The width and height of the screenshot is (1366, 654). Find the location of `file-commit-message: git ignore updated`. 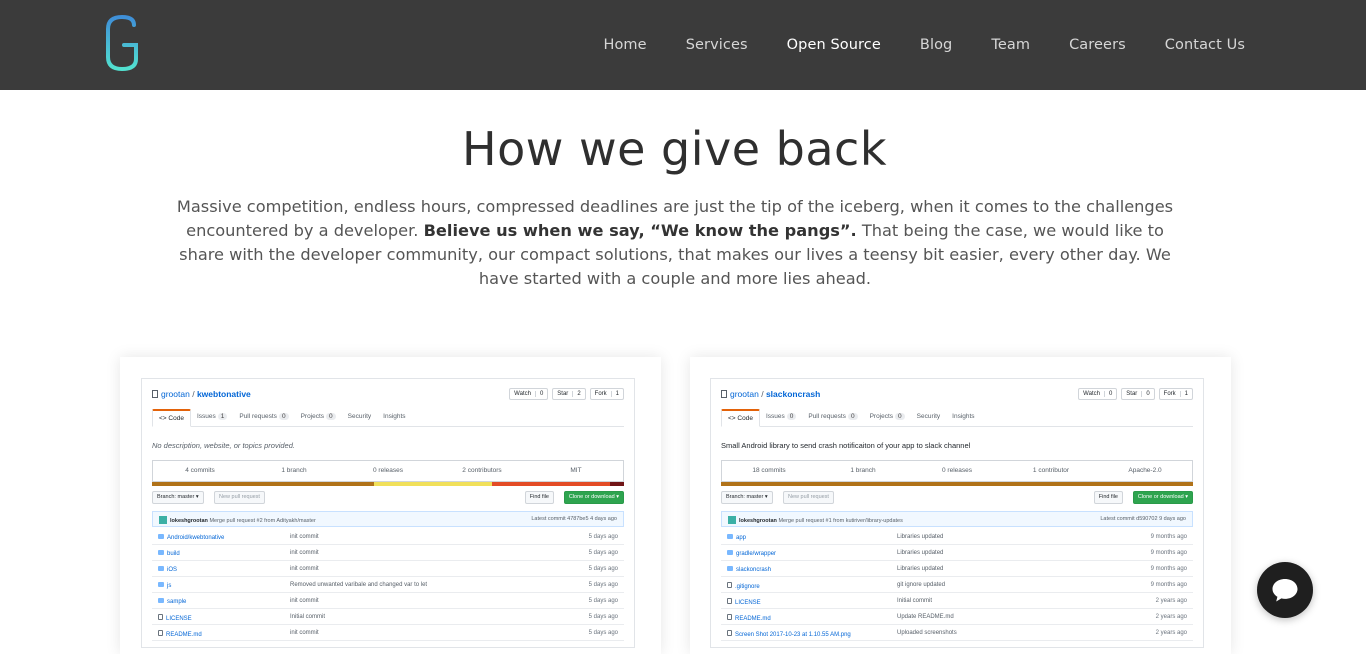

file-commit-message: git ignore updated is located at coordinates (921, 585).